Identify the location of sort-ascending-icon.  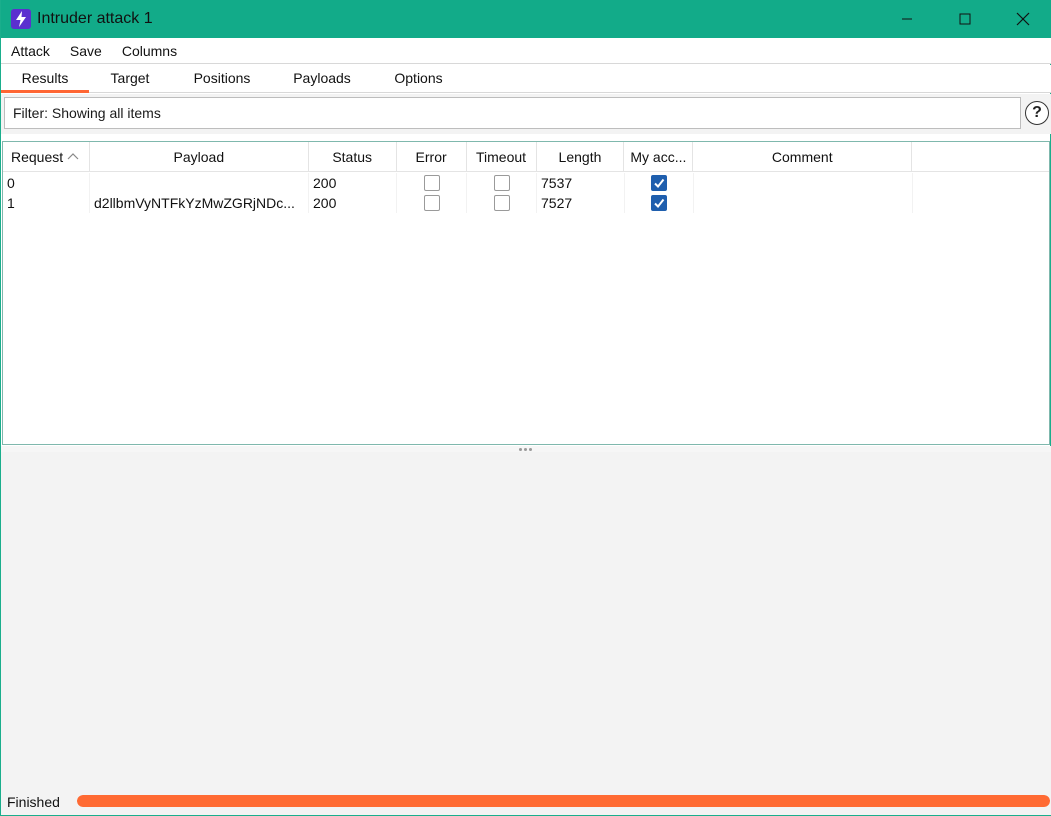
(73, 157).